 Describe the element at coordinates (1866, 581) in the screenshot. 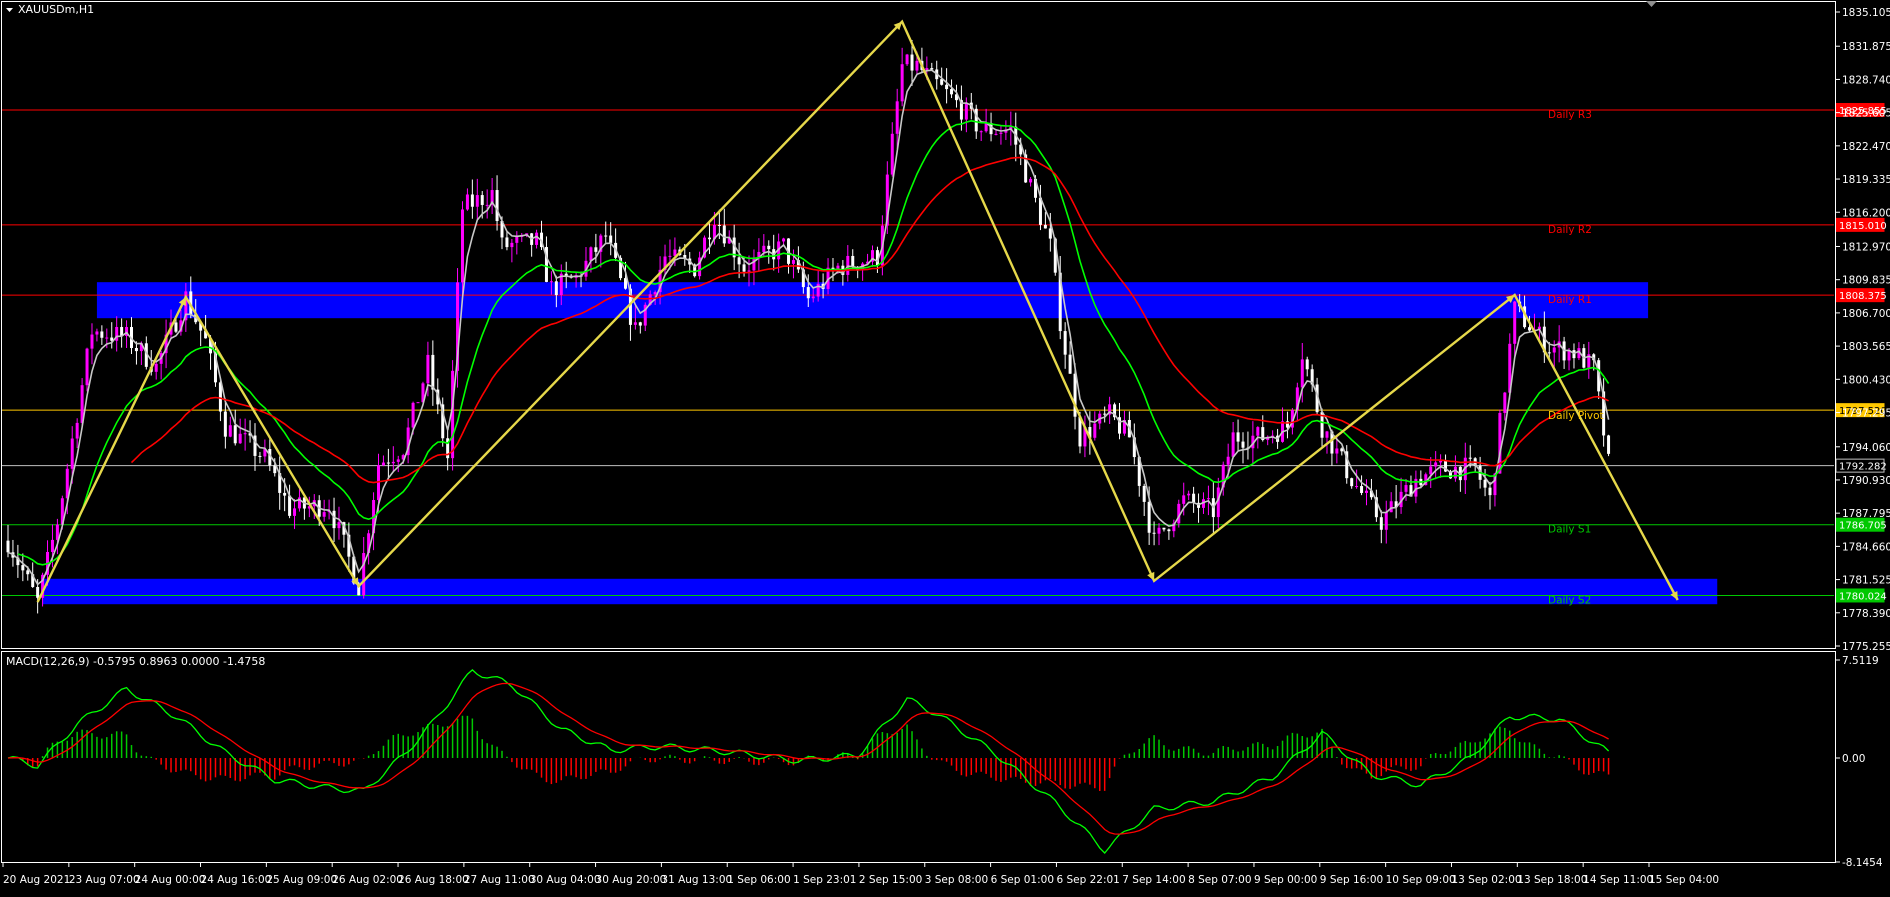

I see `price-tick-label: 1781.525` at that location.